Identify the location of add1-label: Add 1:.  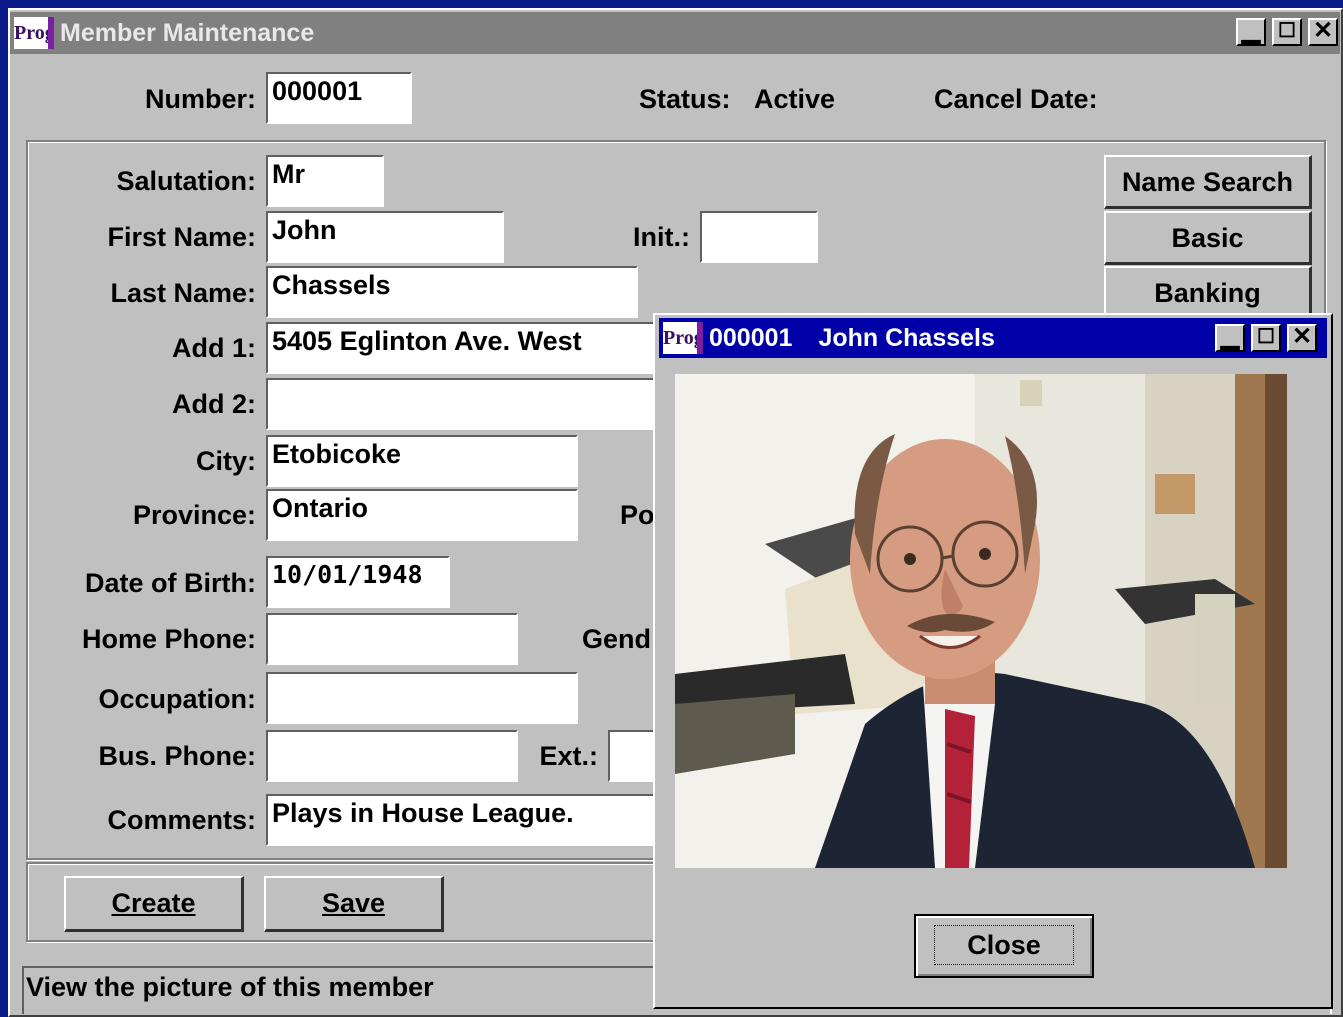
(214, 348).